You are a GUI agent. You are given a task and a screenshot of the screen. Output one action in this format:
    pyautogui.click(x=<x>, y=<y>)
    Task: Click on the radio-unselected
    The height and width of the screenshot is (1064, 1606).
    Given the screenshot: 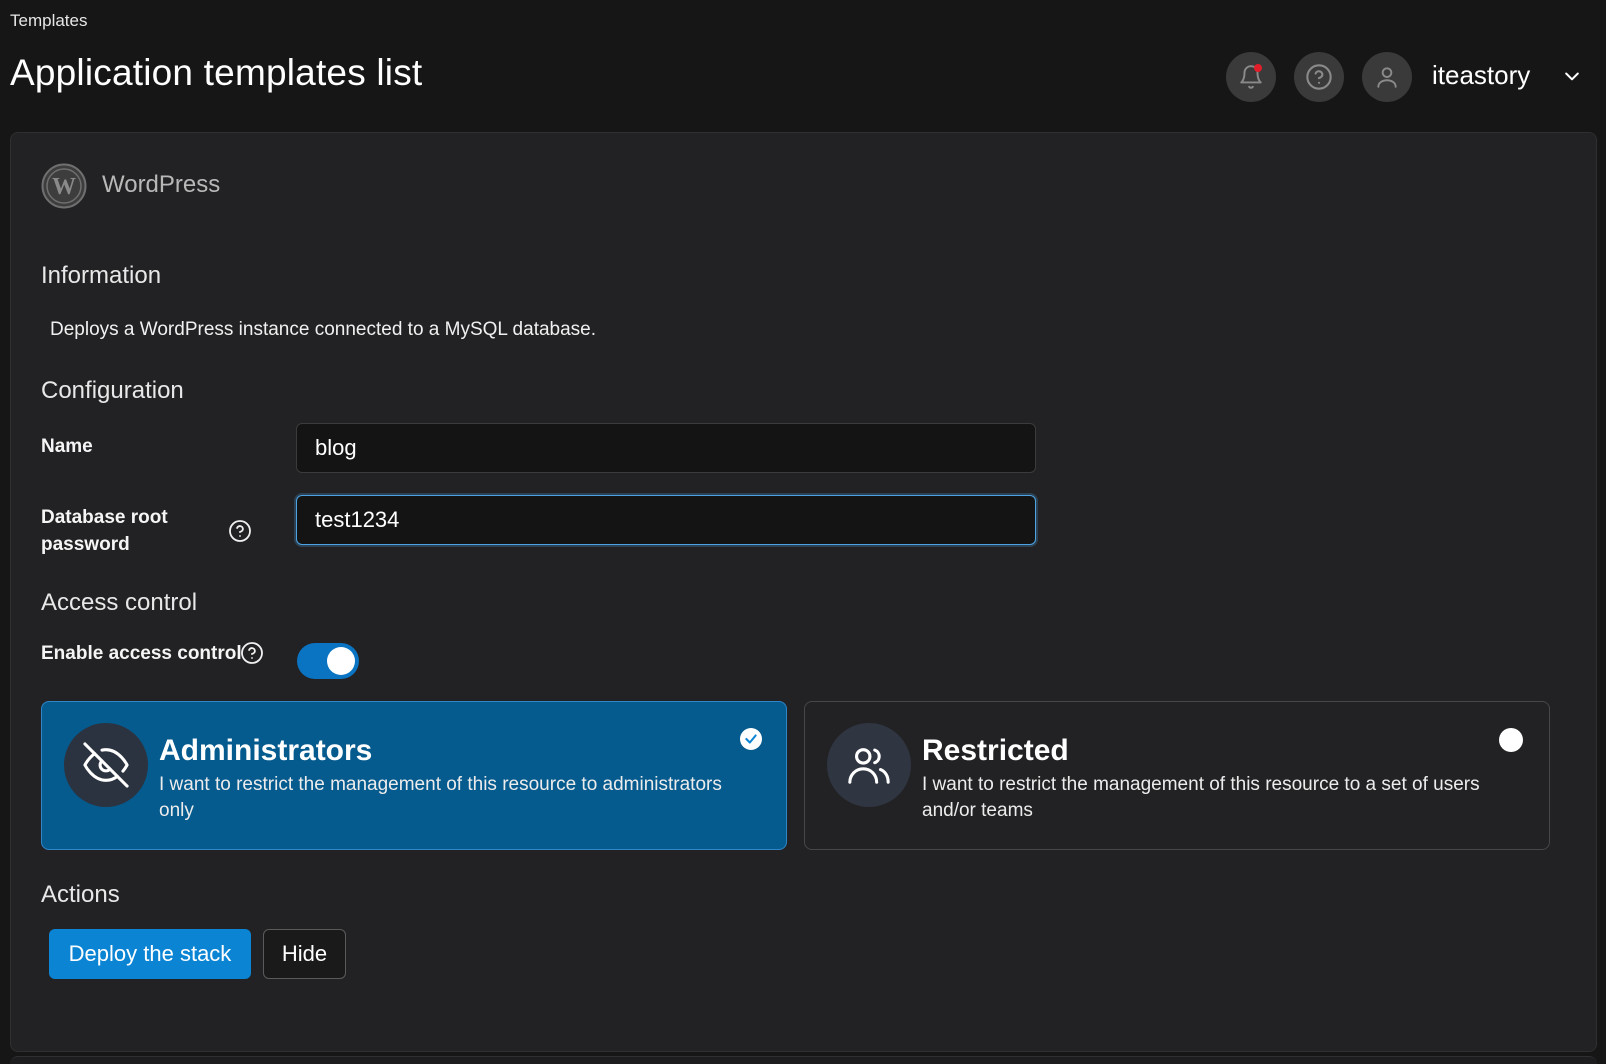 What is the action you would take?
    pyautogui.click(x=1511, y=740)
    